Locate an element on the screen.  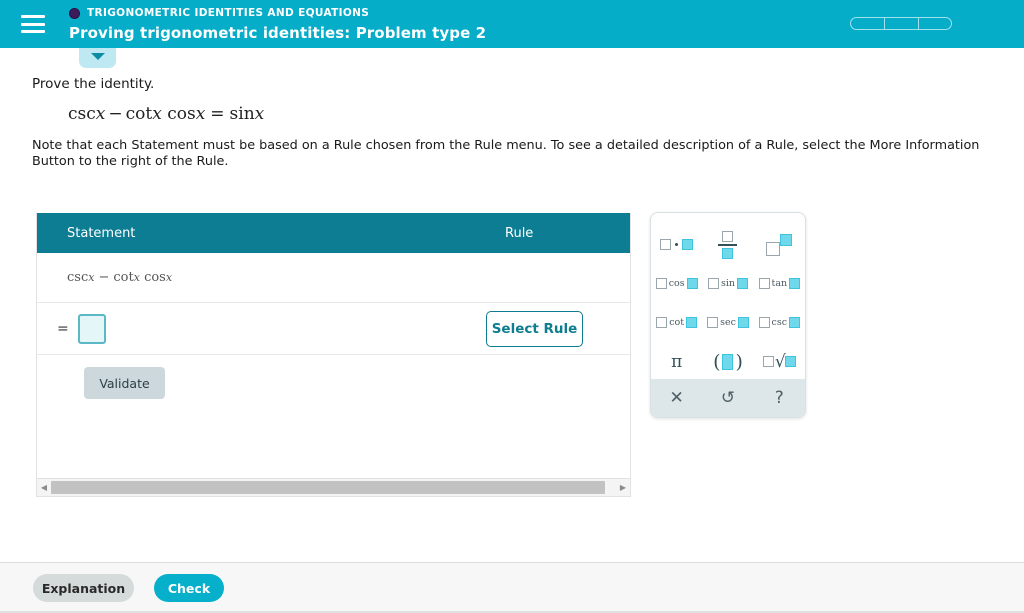
identity-expression: cscx − cotx cosx = sinx is located at coordinates (166, 114).